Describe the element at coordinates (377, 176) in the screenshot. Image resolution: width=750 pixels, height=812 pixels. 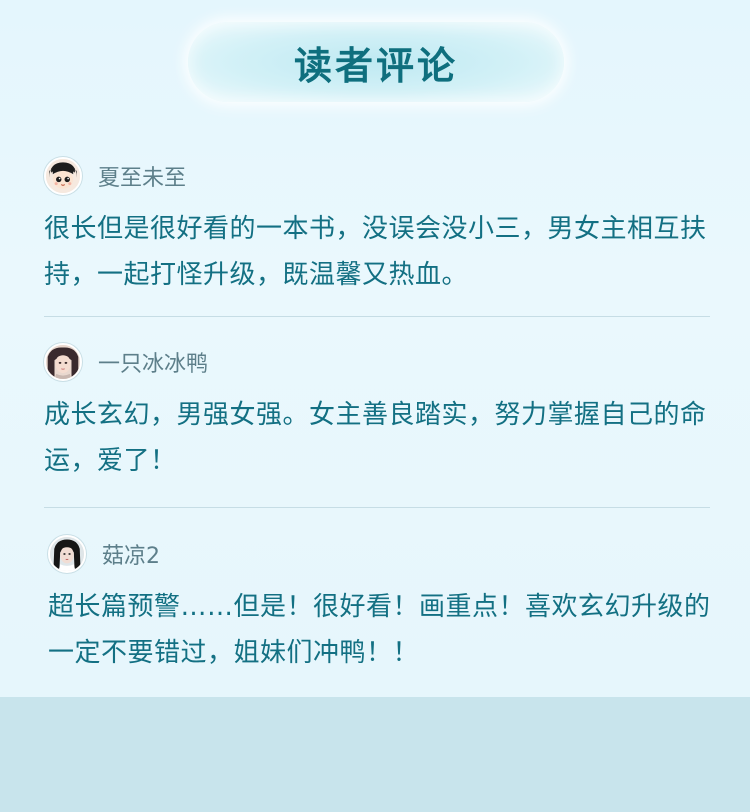
I see `review-header: 夏至未至` at that location.